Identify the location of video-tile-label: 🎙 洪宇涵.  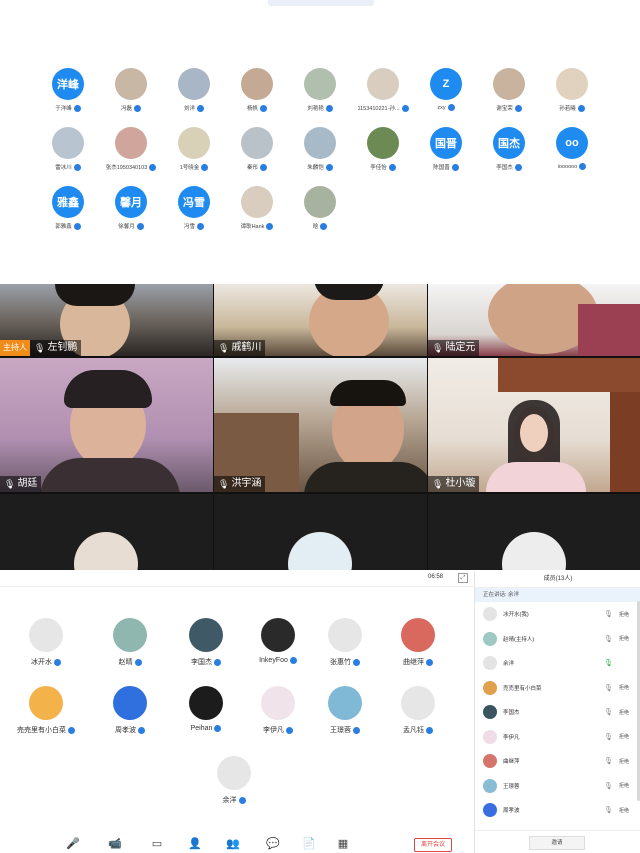
(240, 484).